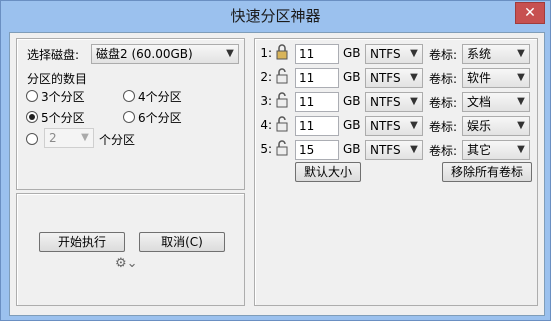 Image resolution: width=551 pixels, height=321 pixels. I want to click on disk-select-value: 磁盘2 (60.00GB), so click(144, 54).